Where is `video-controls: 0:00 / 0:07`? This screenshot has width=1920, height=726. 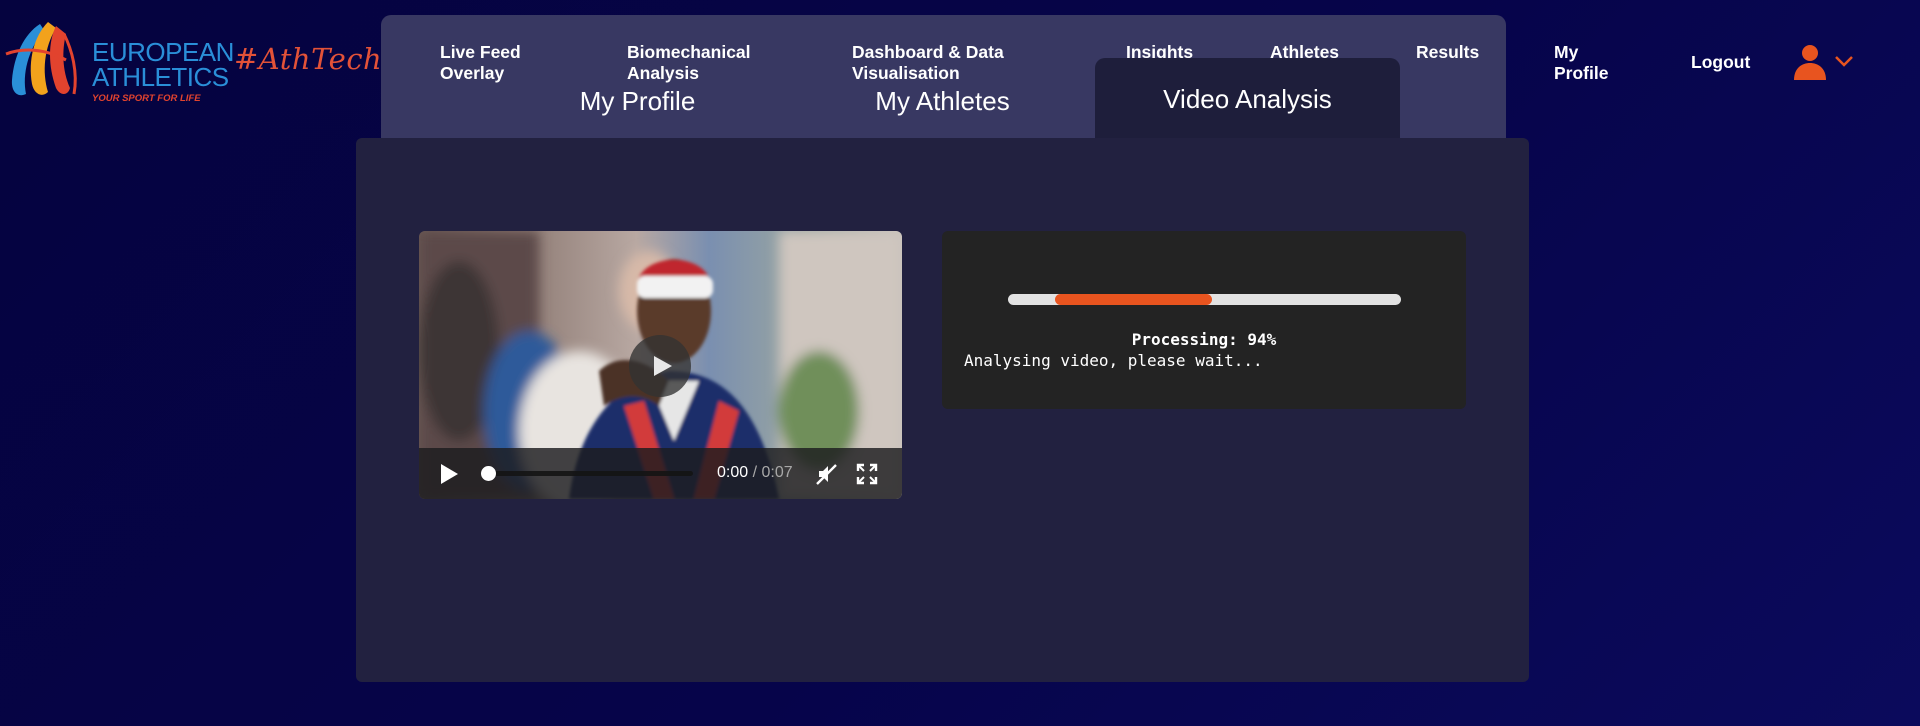 video-controls: 0:00 / 0:07 is located at coordinates (660, 473).